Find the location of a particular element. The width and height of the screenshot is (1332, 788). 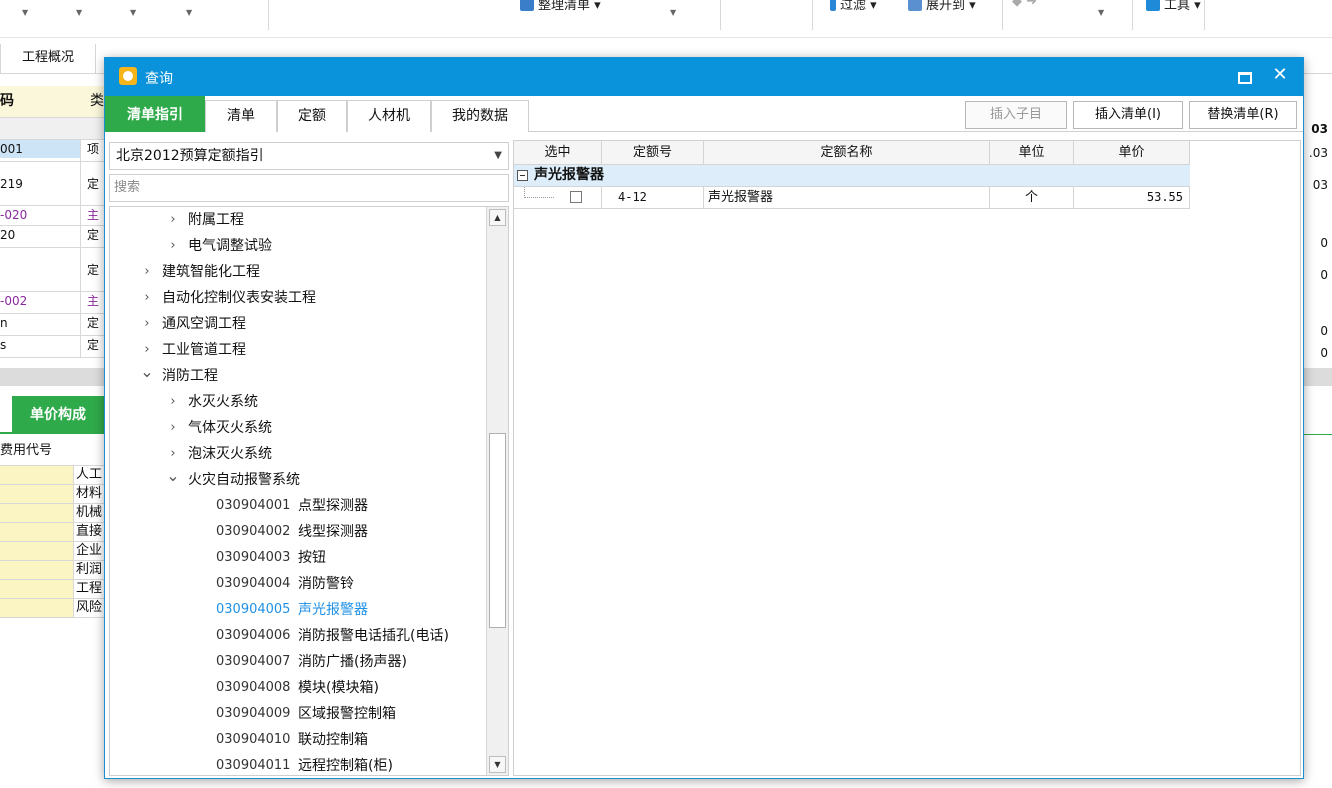

insert-child-button: 插入子目 is located at coordinates (1016, 115).